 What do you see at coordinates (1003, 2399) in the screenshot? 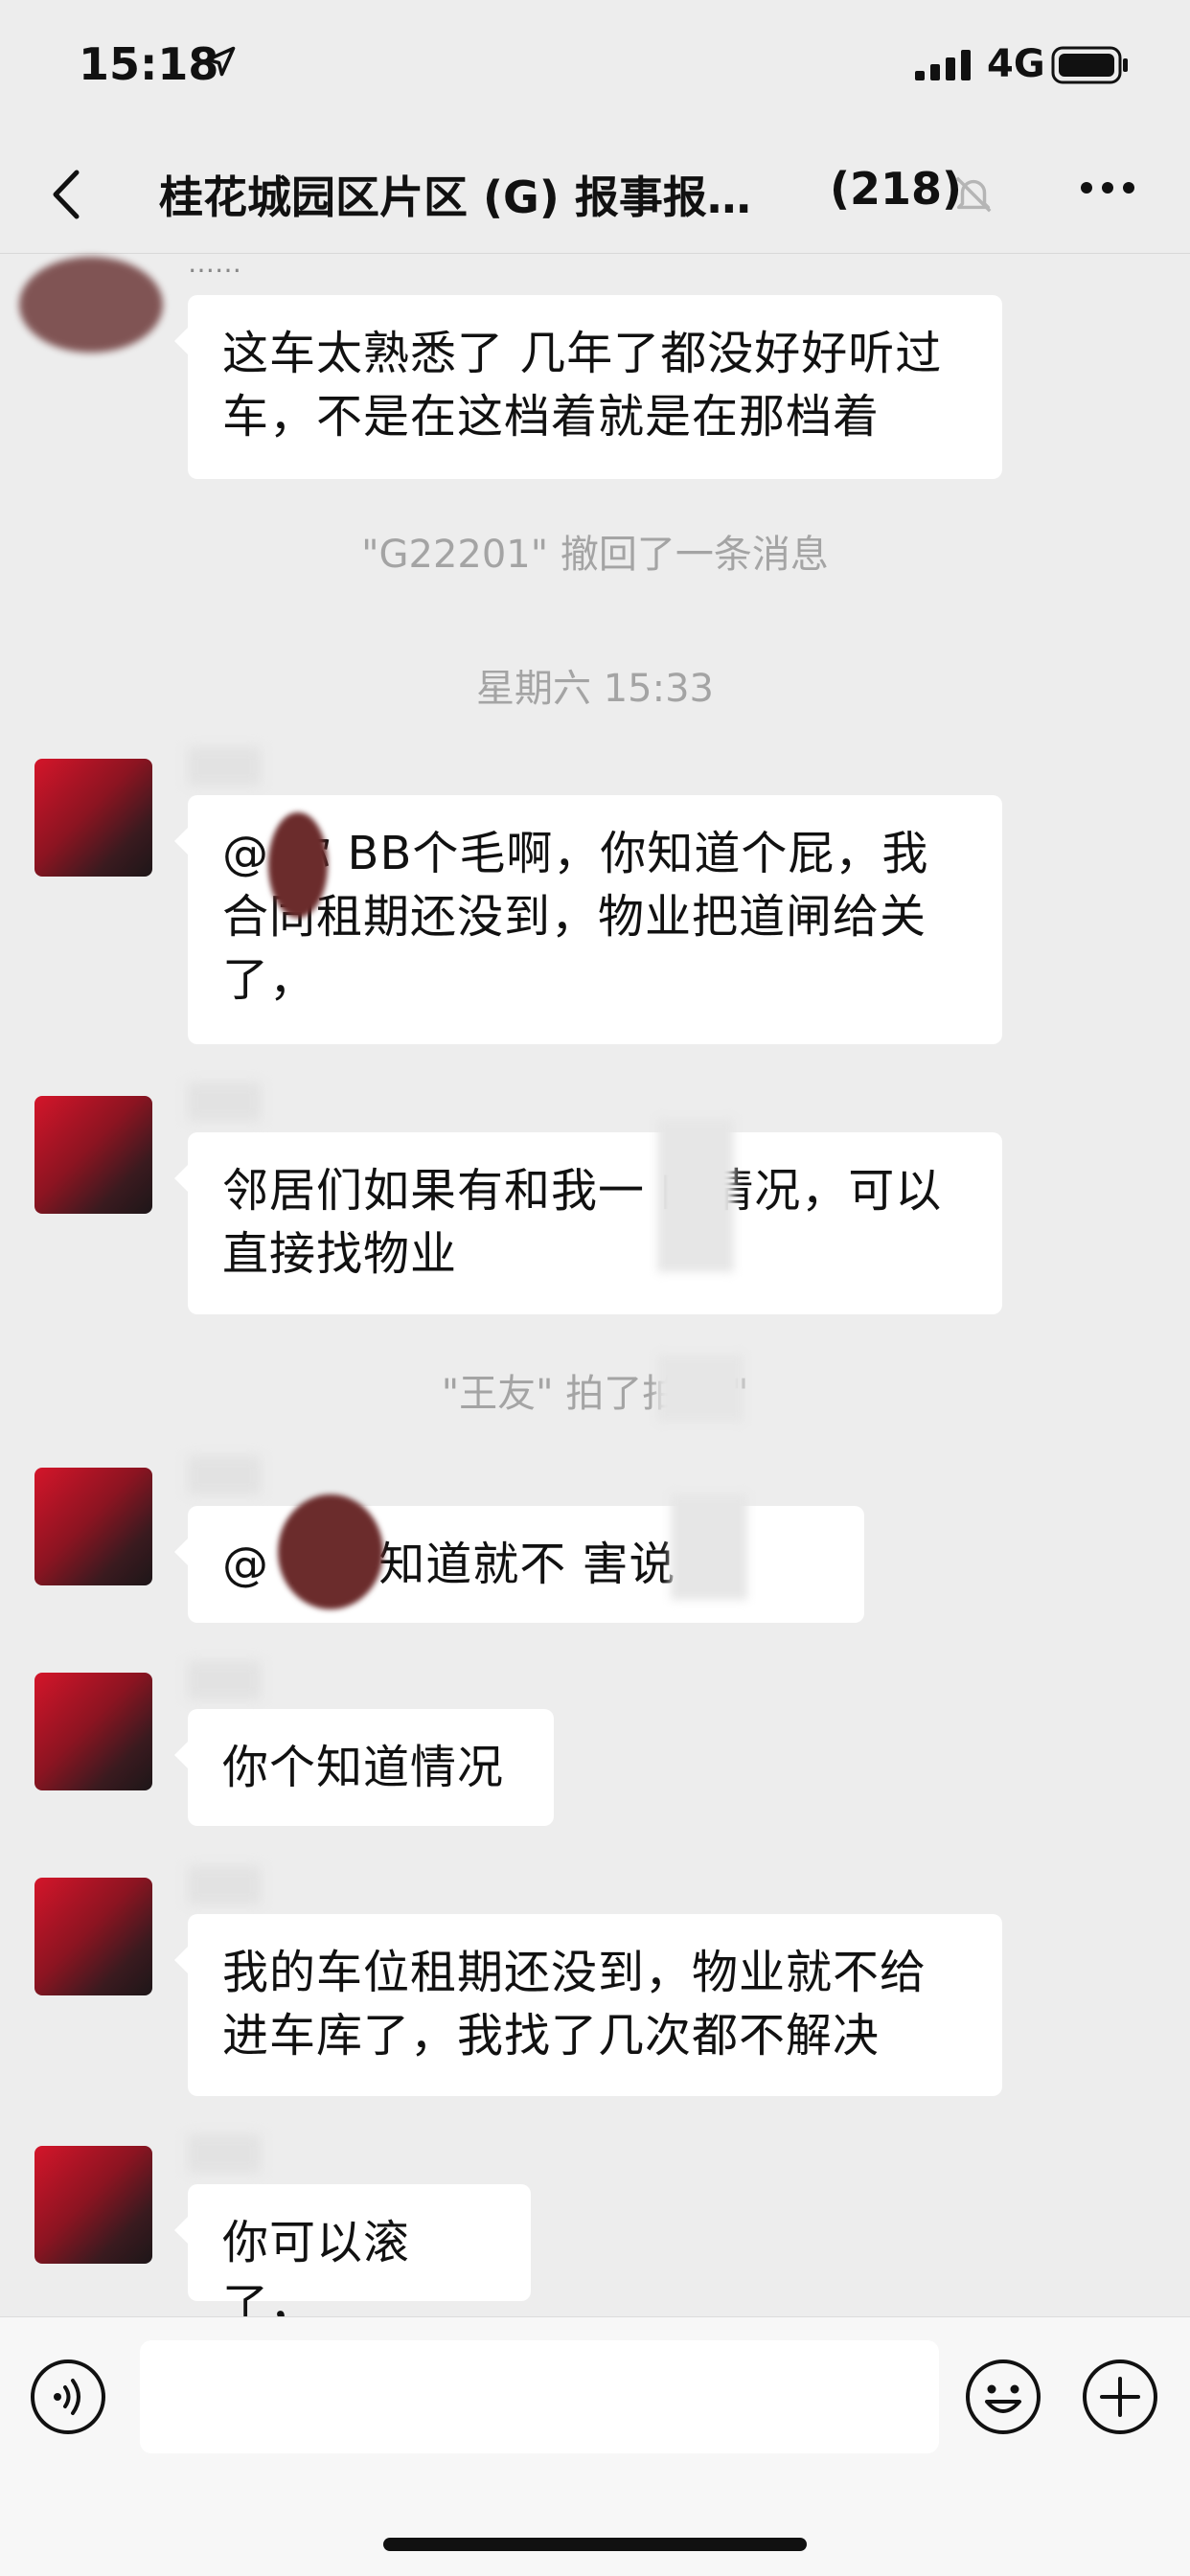
I see `emoji-icon` at bounding box center [1003, 2399].